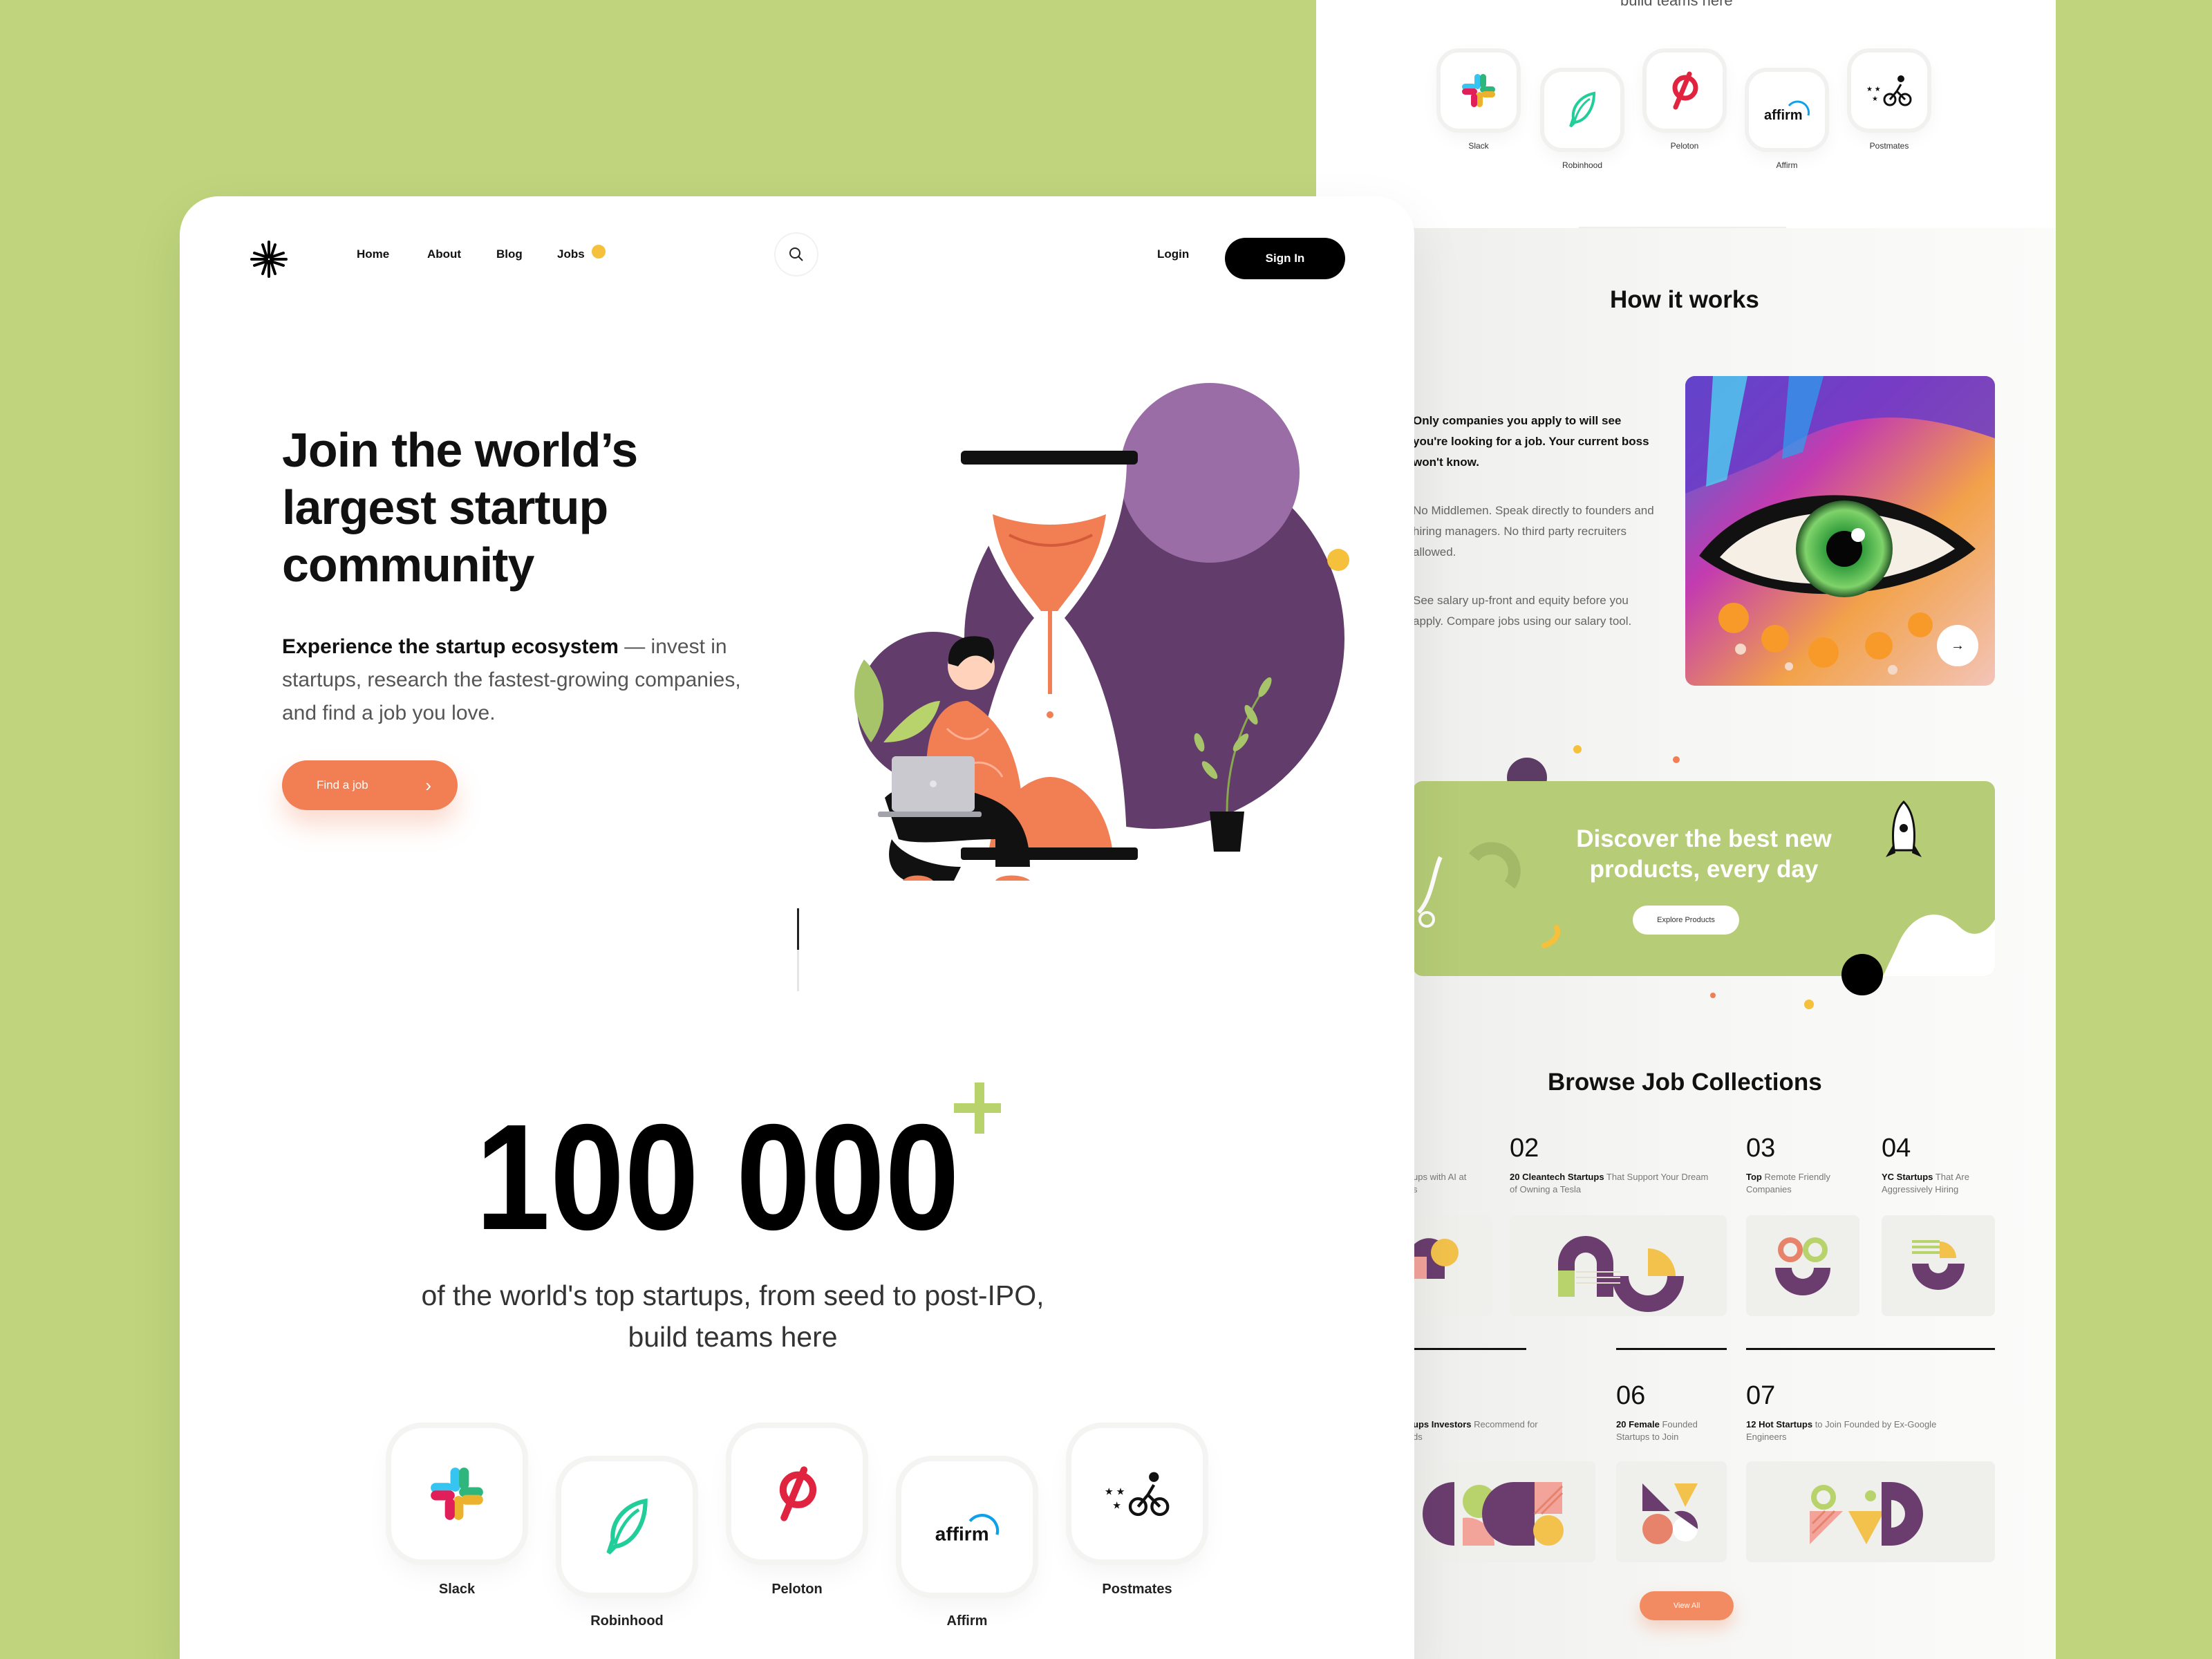 The width and height of the screenshot is (2212, 1659). I want to click on collection-3-card, so click(1802, 1265).